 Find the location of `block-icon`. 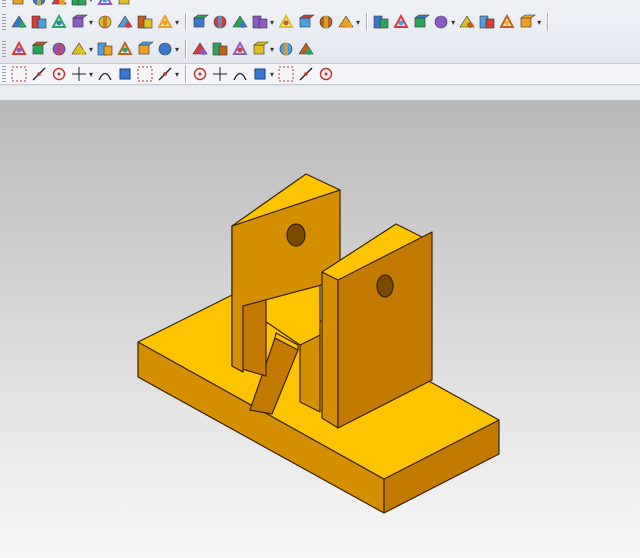

block-icon is located at coordinates (125, 22).